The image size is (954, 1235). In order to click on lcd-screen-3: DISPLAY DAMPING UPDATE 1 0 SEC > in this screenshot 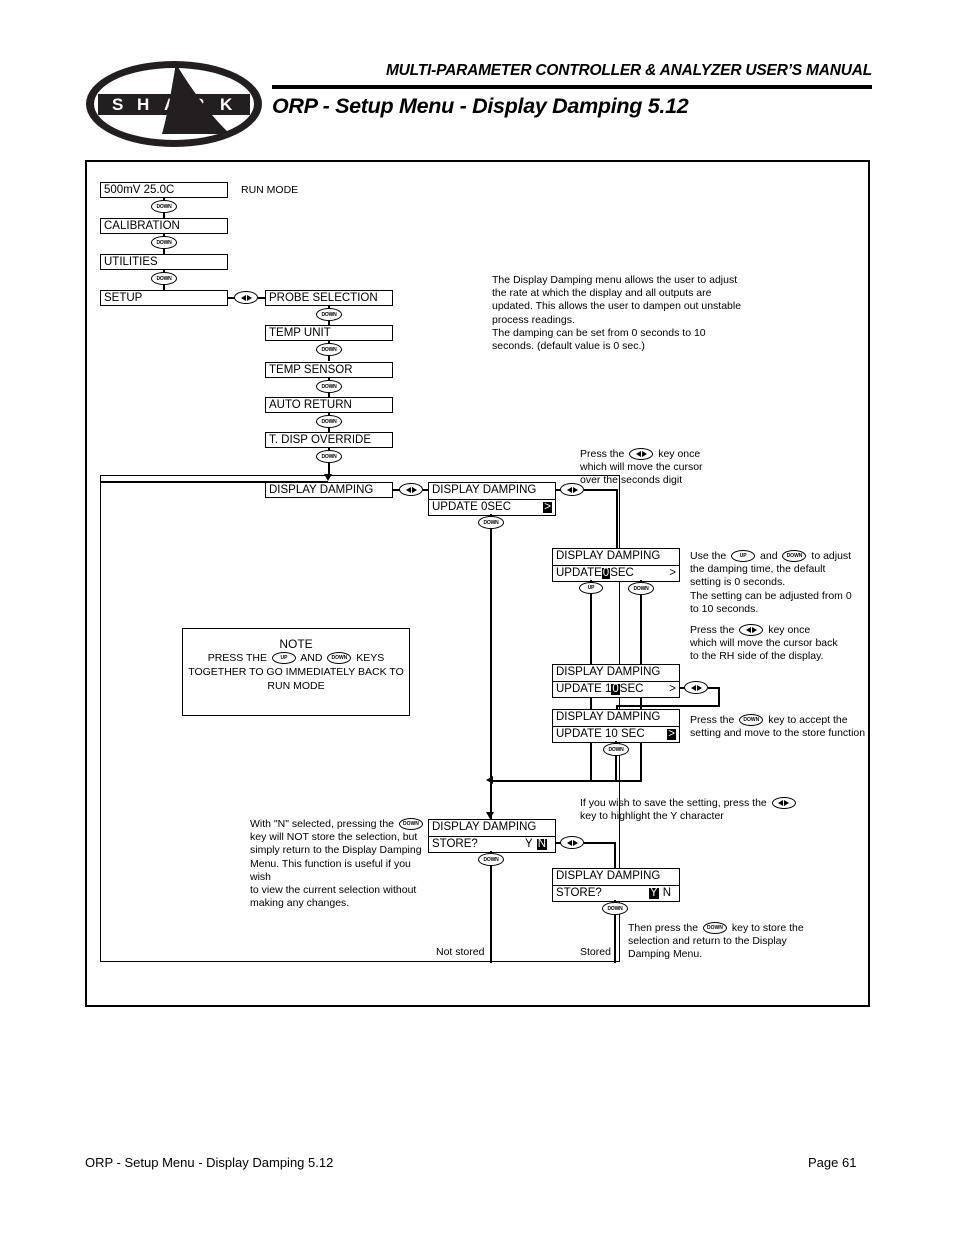, I will do `click(616, 681)`.